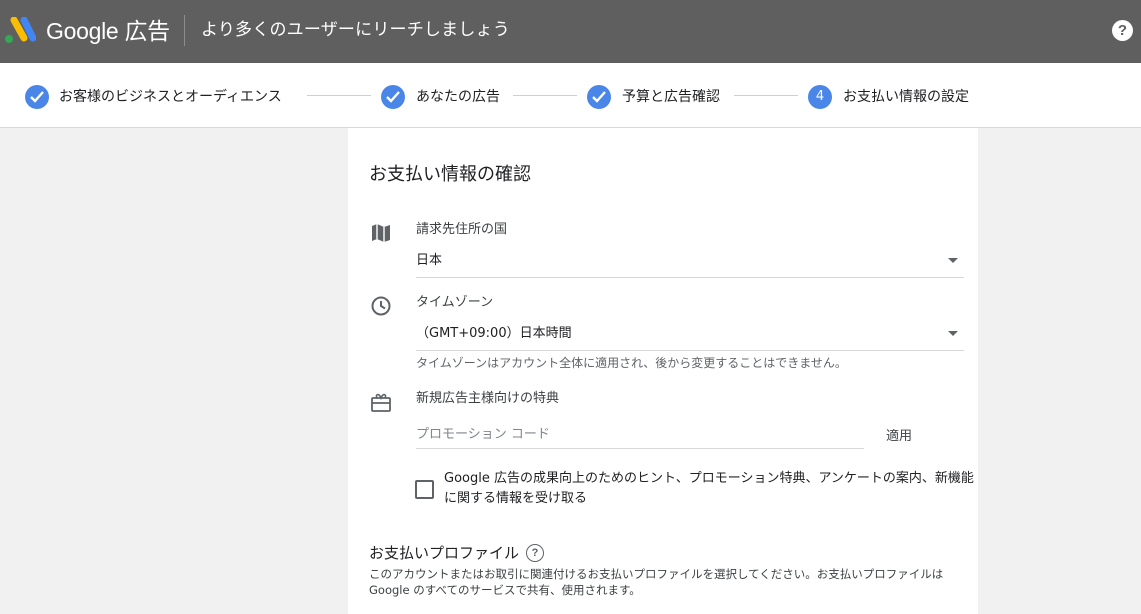 The width and height of the screenshot is (1141, 614). I want to click on timezone-value: （GMT+09:00）日本時間, so click(494, 333).